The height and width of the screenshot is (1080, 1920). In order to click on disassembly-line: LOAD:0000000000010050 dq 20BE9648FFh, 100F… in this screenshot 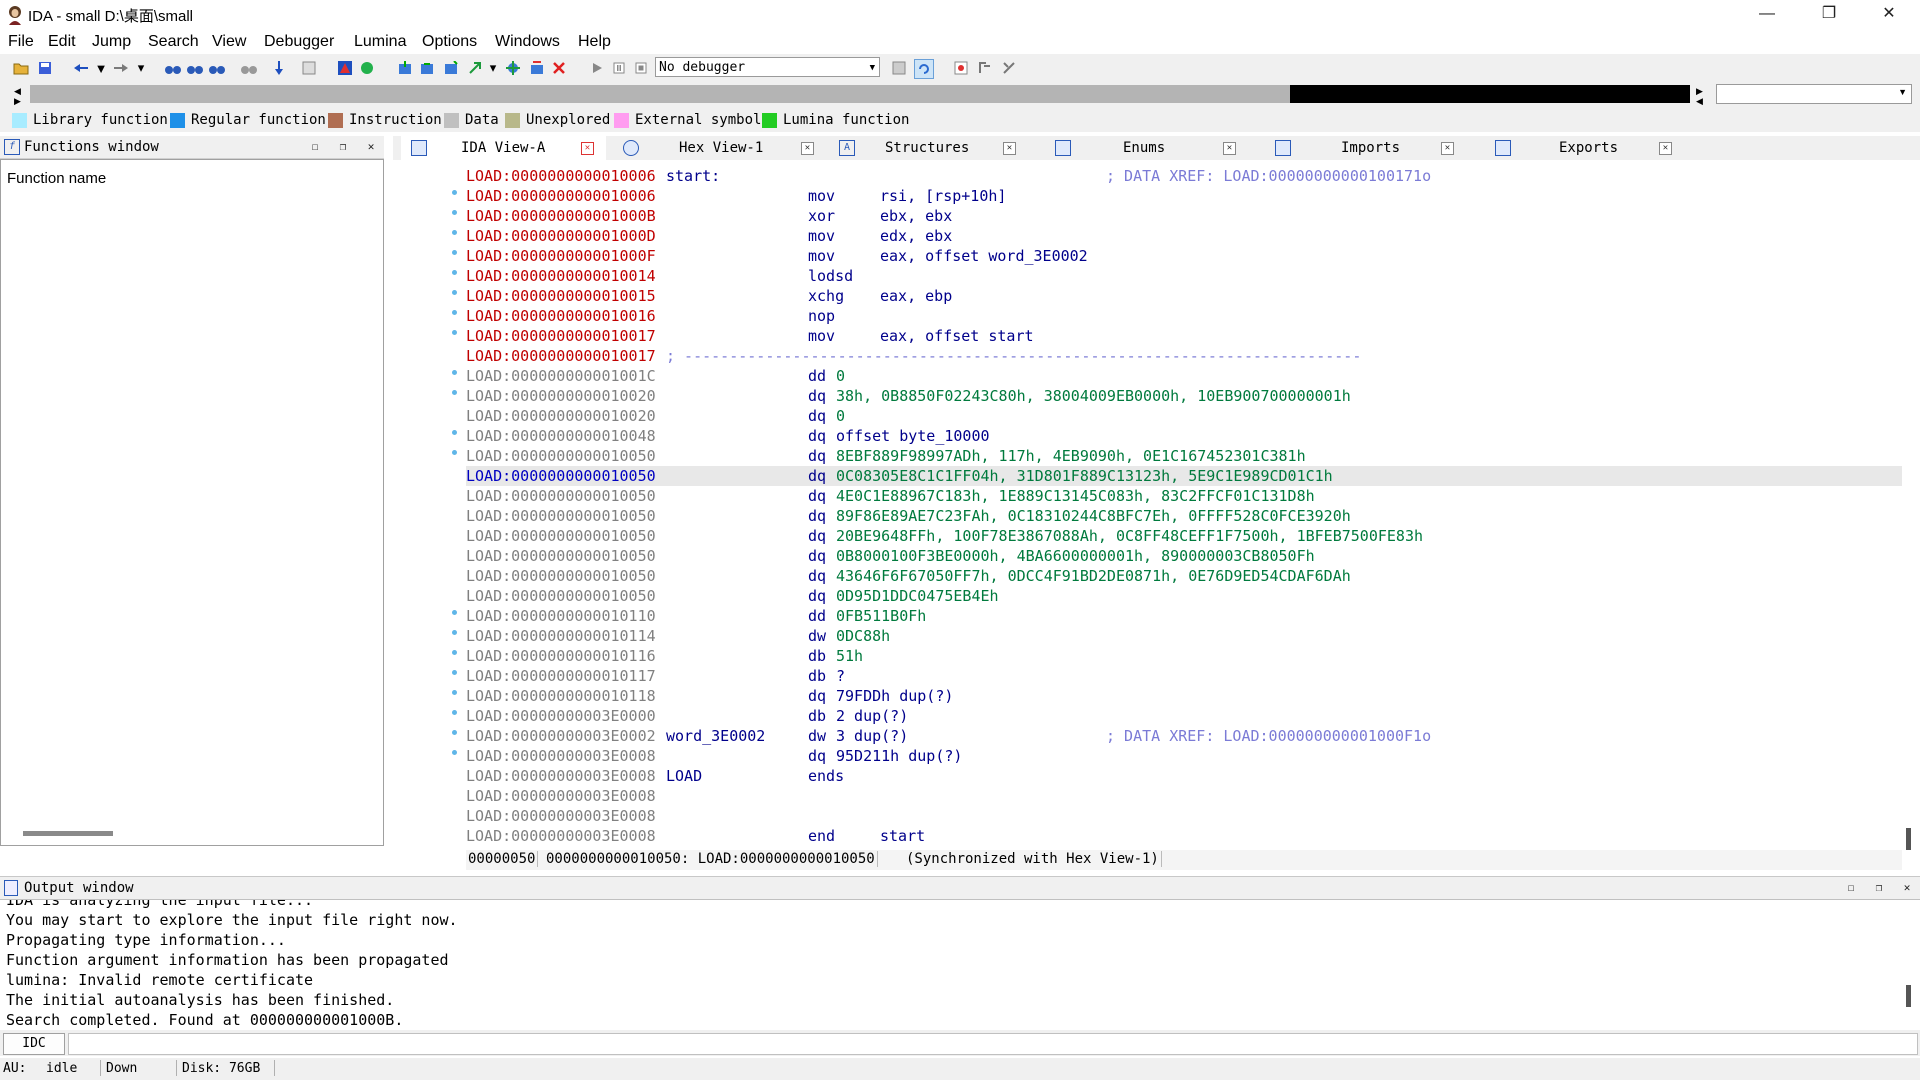, I will do `click(944, 536)`.